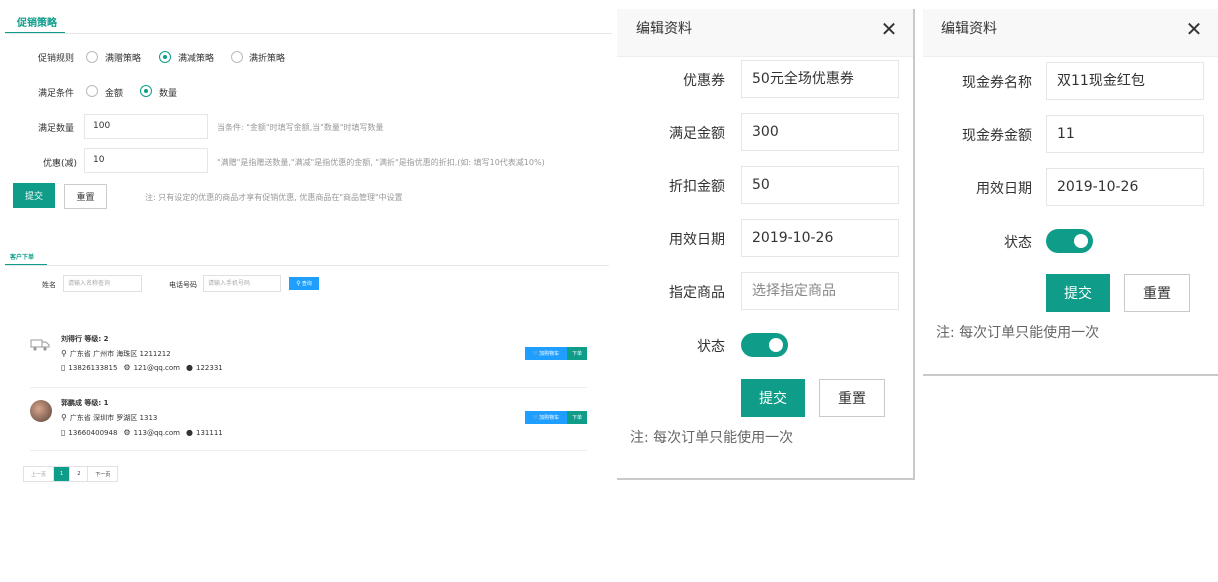 This screenshot has width=1218, height=582. I want to click on customer-tab-divider, so click(307, 265).